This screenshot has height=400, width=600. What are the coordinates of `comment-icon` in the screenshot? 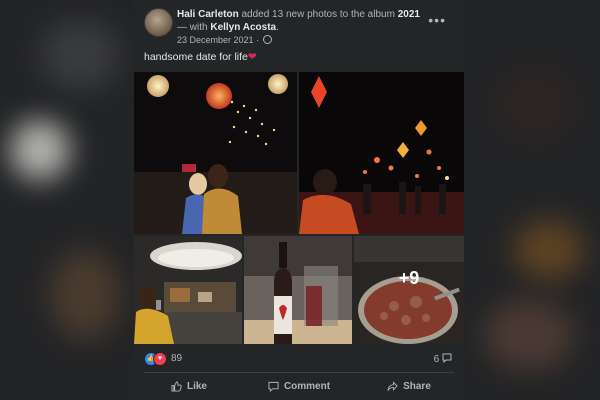 It's located at (273, 386).